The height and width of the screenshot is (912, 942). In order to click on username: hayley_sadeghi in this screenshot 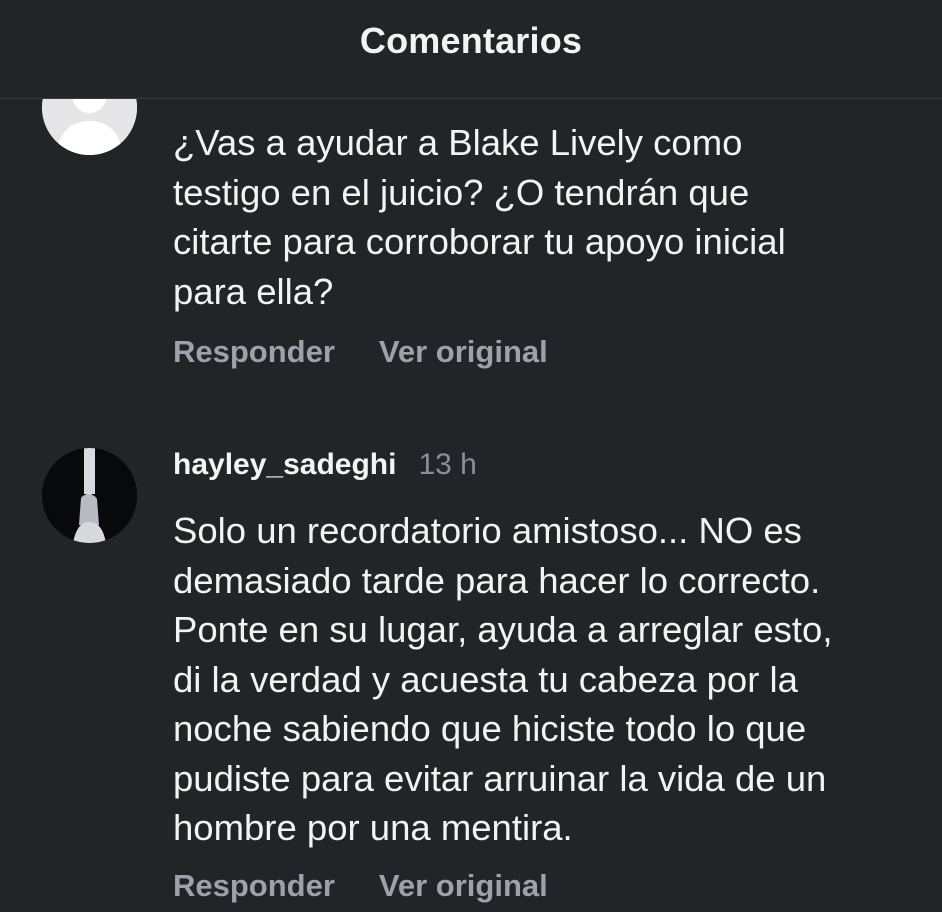, I will do `click(284, 465)`.